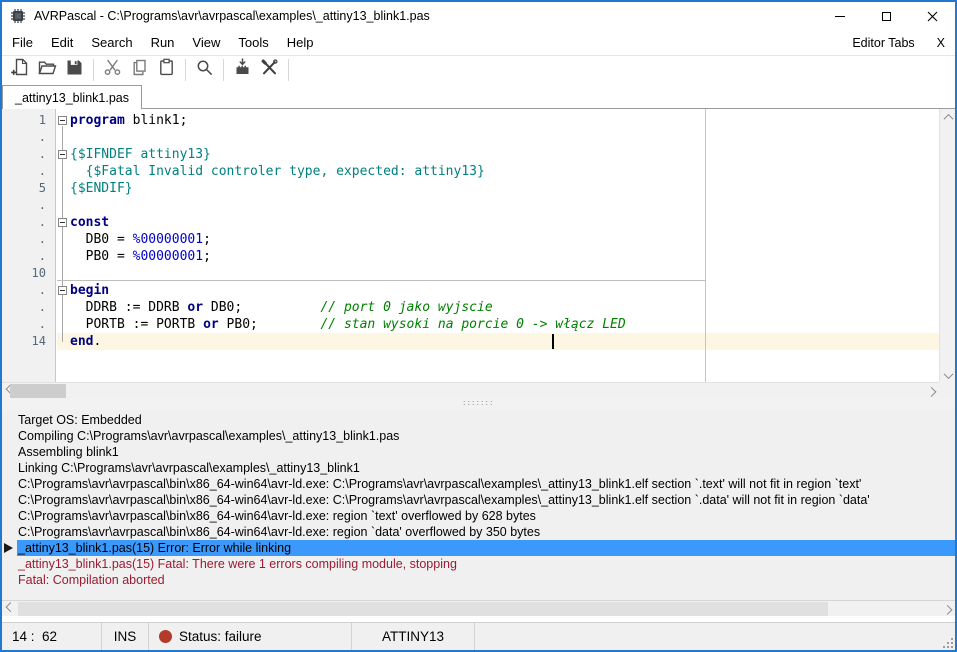 The width and height of the screenshot is (957, 652). I want to click on line-number: 10, so click(38, 273).